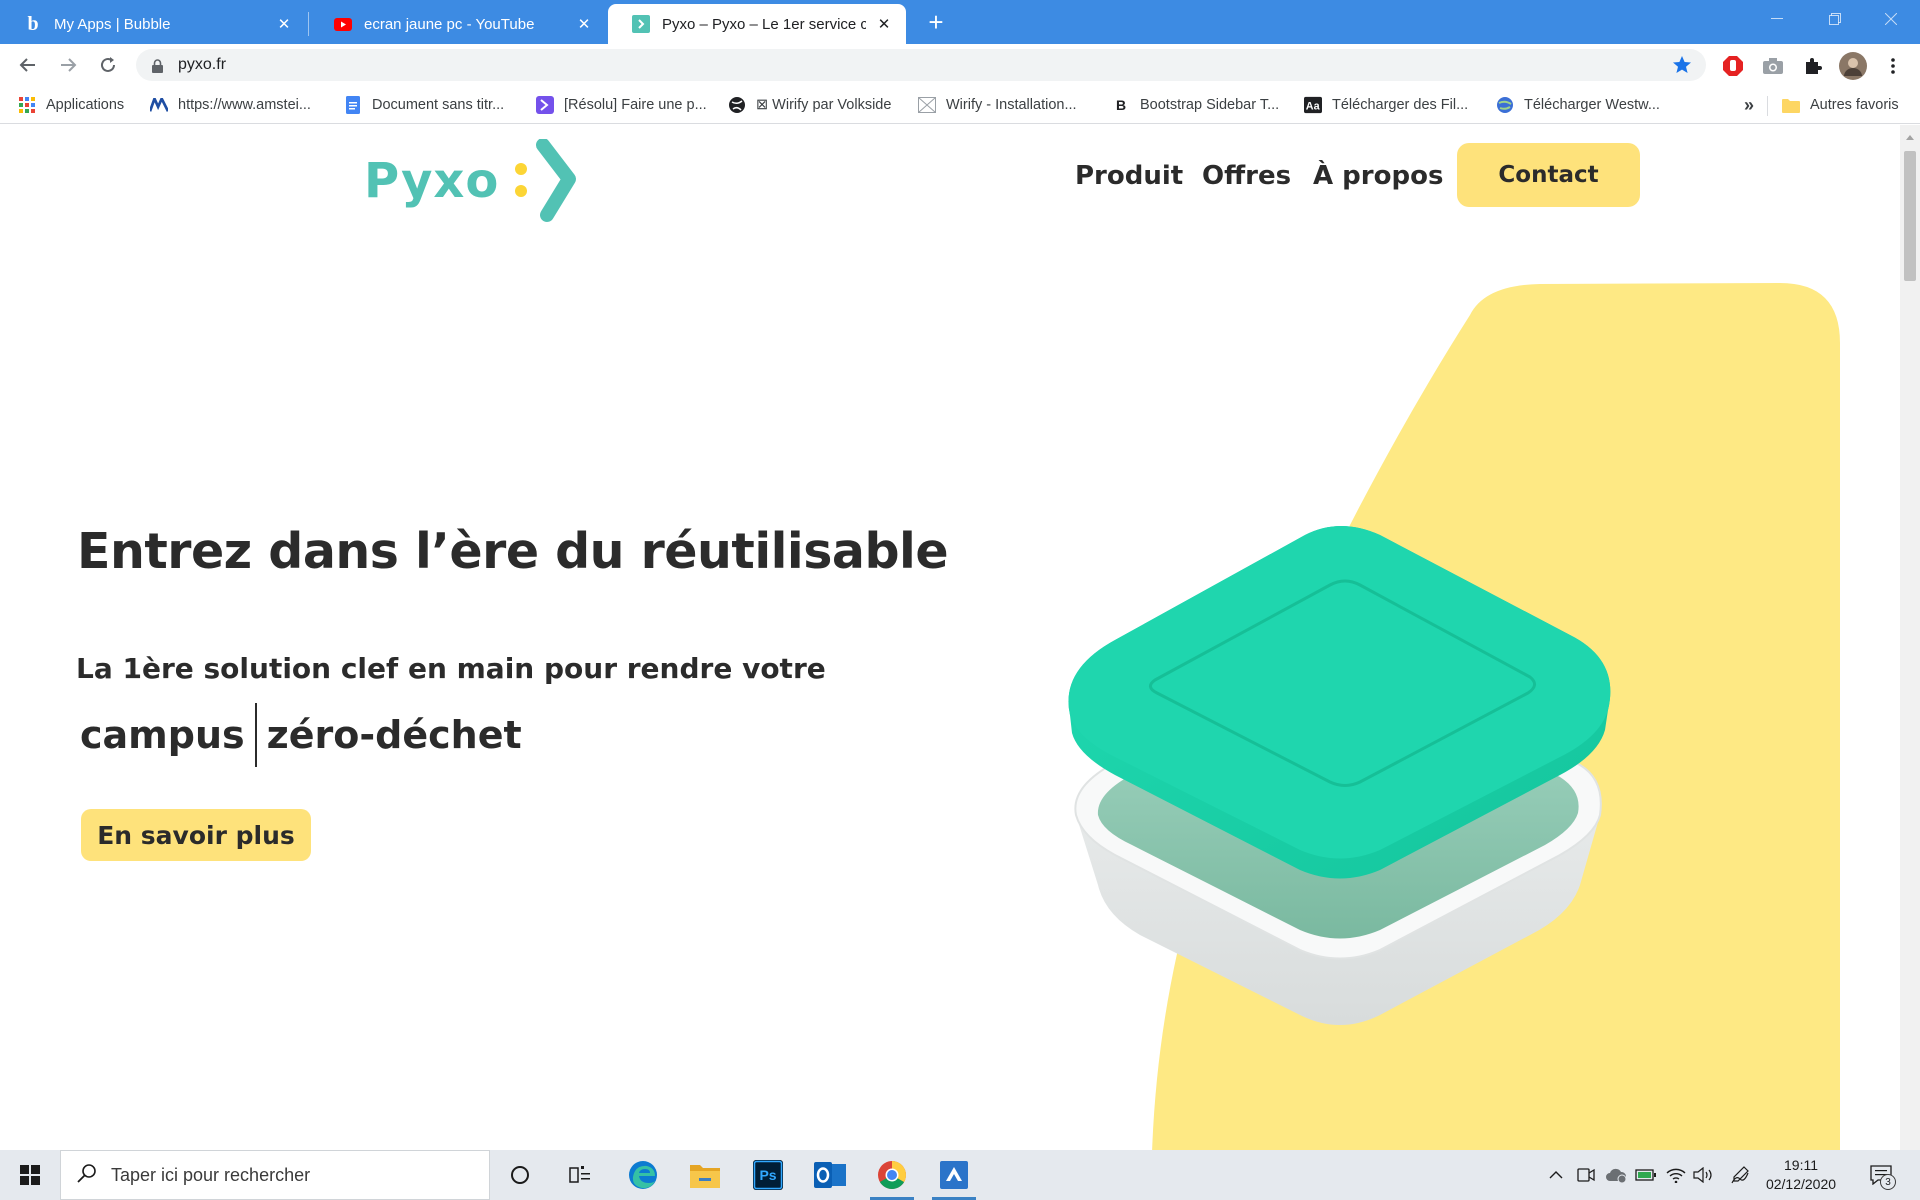  Describe the element at coordinates (921, 65) in the screenshot. I see `address-bar: pyxo.fr` at that location.